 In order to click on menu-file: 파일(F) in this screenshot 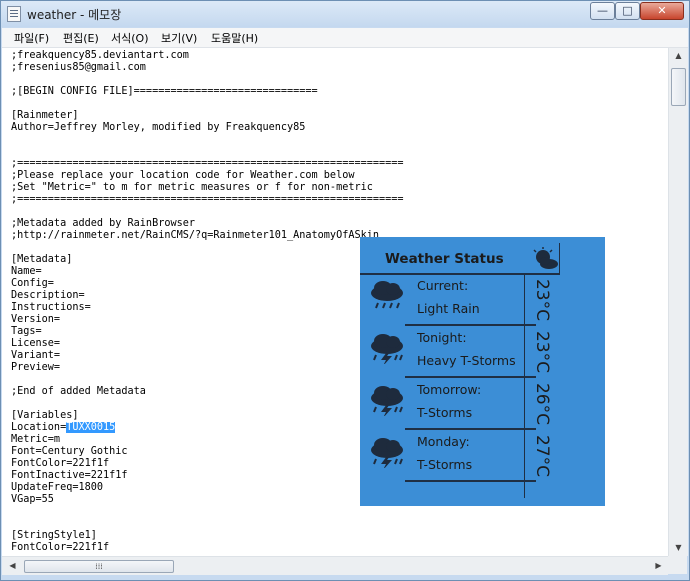, I will do `click(31, 38)`.